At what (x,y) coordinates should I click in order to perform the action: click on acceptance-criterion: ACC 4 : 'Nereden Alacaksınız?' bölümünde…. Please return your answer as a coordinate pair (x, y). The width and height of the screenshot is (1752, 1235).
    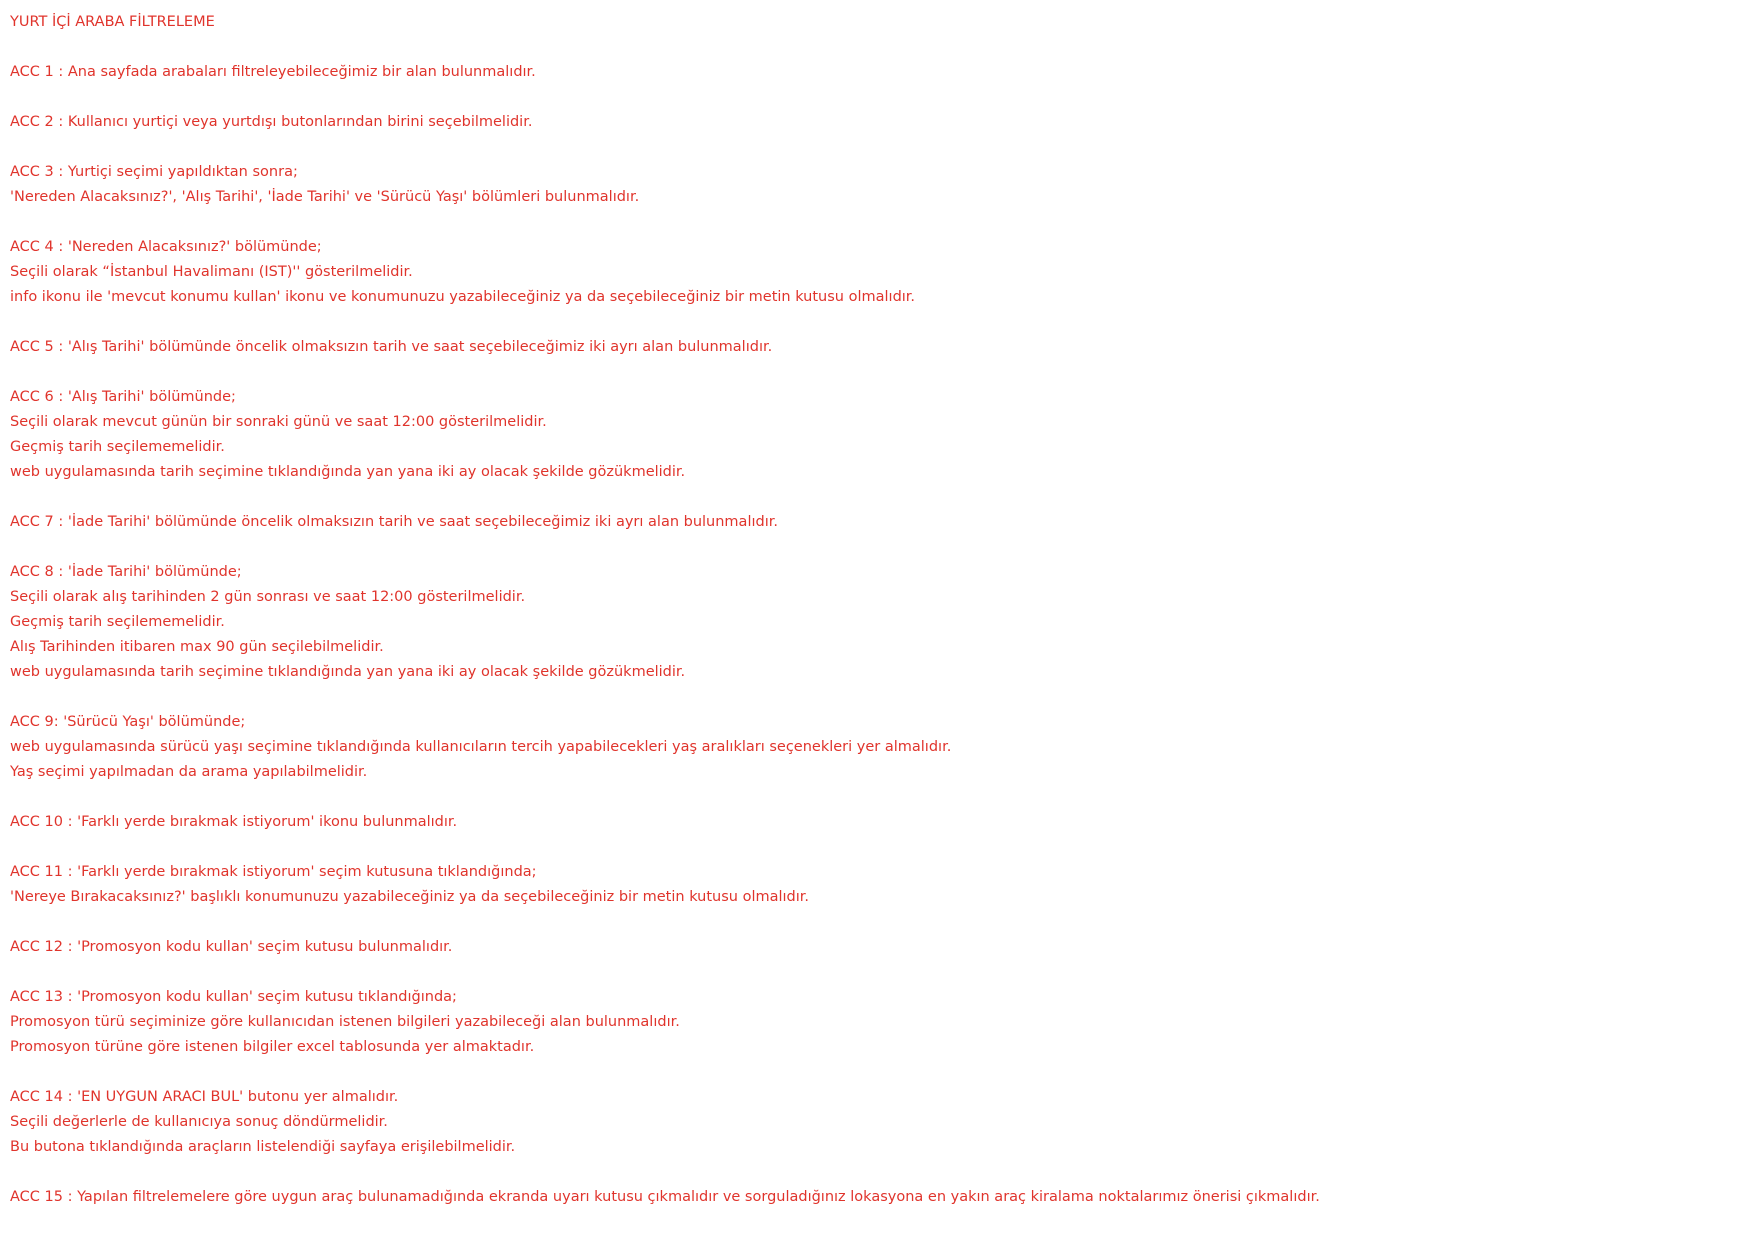
    Looking at the image, I should click on (878, 272).